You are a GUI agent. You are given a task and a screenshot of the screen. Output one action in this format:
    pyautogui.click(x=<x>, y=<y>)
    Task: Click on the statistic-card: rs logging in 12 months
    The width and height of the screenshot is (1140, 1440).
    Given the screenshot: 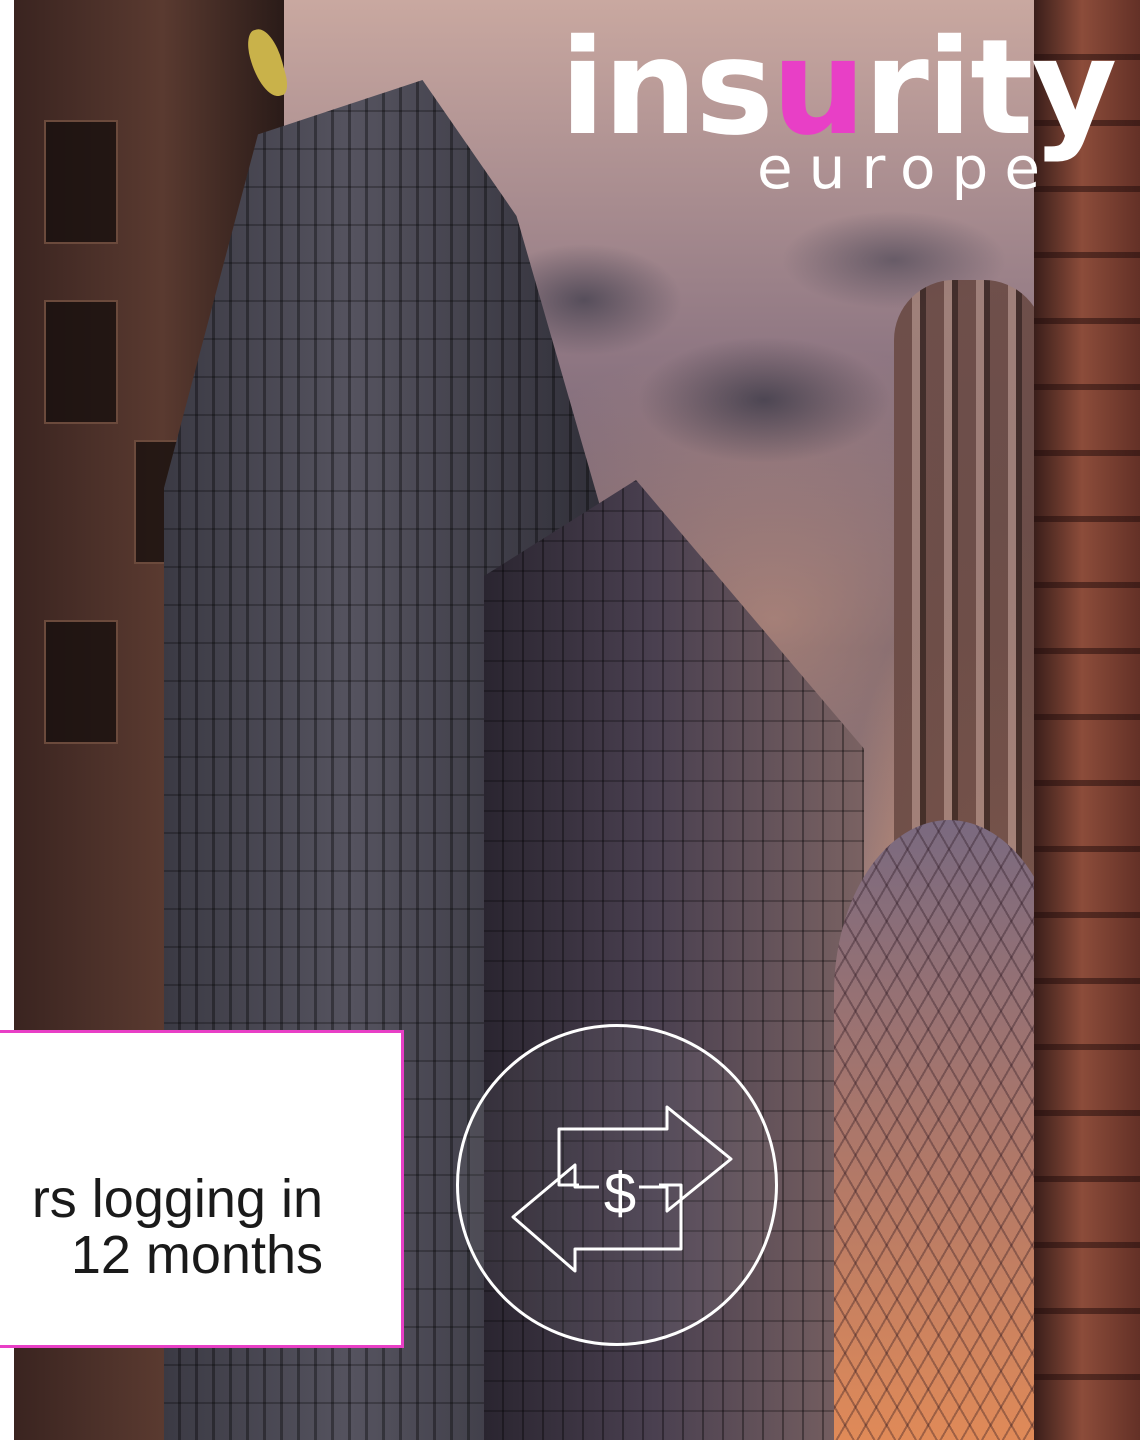 What is the action you would take?
    pyautogui.click(x=202, y=1189)
    